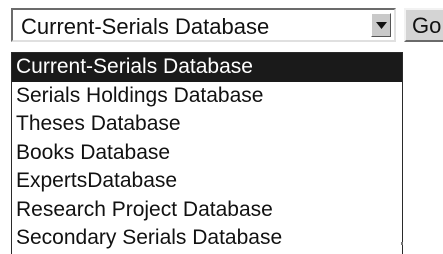 The image size is (443, 254). What do you see at coordinates (207, 238) in the screenshot?
I see `option-secondary-serials-database: Secondary Serials Database` at bounding box center [207, 238].